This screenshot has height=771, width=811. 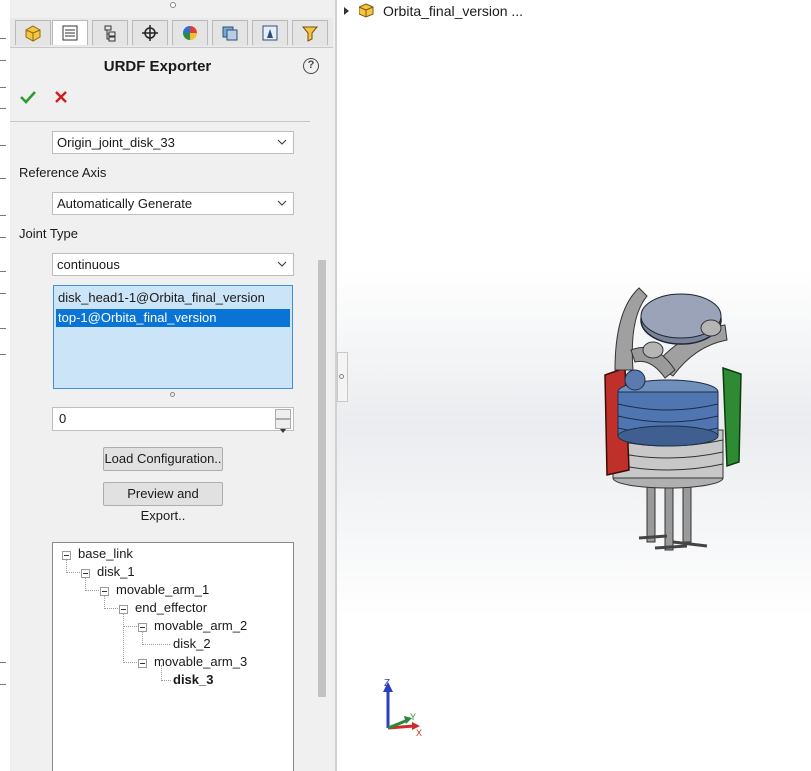 What do you see at coordinates (163, 502) in the screenshot?
I see `preview-and-export-button: Preview and Export..` at bounding box center [163, 502].